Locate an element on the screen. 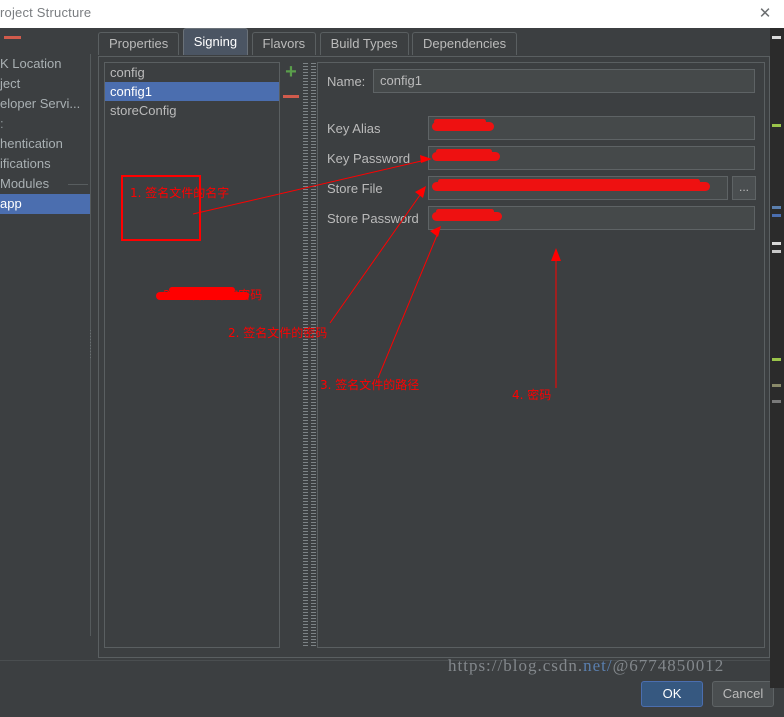 This screenshot has height=717, width=784. window-title: roject Structure is located at coordinates (46, 12).